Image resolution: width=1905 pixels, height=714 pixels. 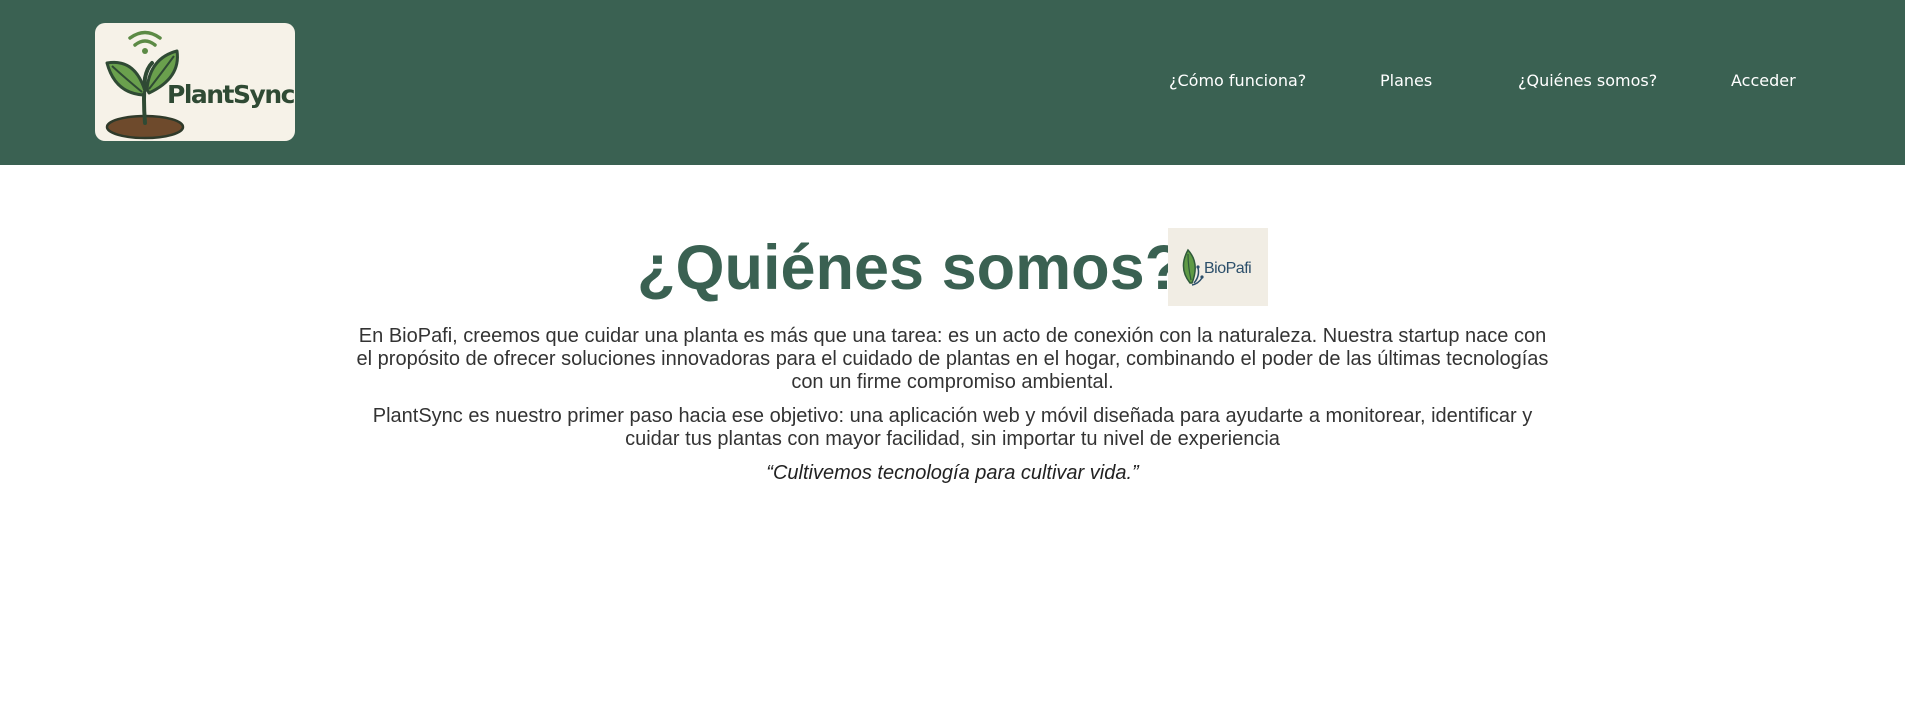 What do you see at coordinates (1237, 81) in the screenshot?
I see `nav-link-como-funciona: ¿Cómo funciona?` at bounding box center [1237, 81].